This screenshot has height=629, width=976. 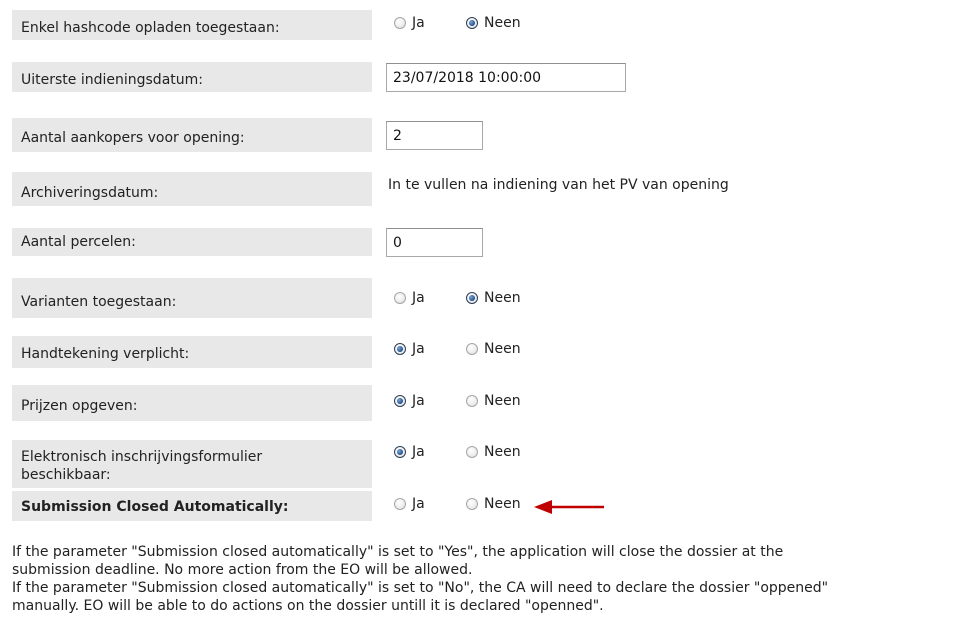 What do you see at coordinates (434, 242) in the screenshot?
I see `lots-input` at bounding box center [434, 242].